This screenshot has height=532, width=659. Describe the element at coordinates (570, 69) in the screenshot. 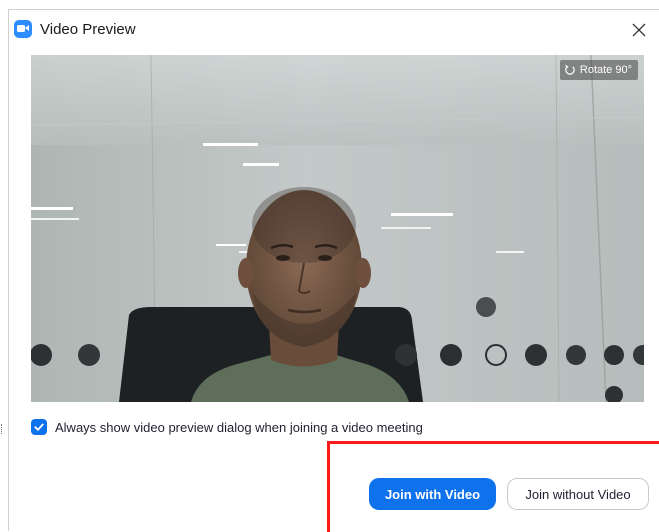

I see `rotate-icon` at that location.